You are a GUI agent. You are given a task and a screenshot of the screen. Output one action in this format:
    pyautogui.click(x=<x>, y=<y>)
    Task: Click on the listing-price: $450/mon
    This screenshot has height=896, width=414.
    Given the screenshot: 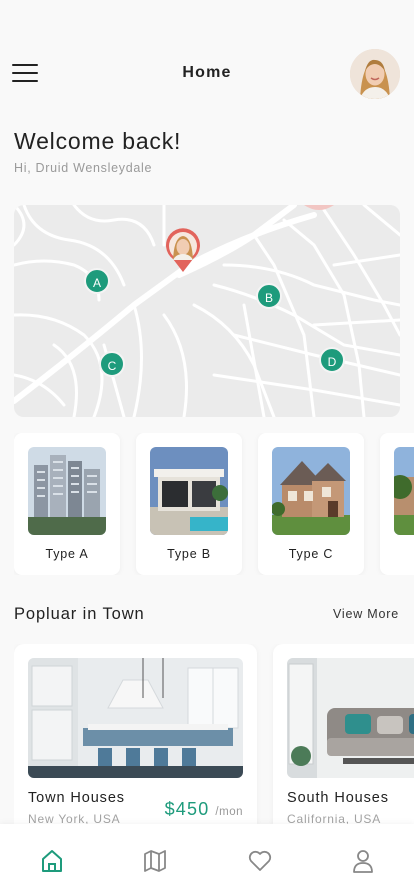 What is the action you would take?
    pyautogui.click(x=204, y=809)
    